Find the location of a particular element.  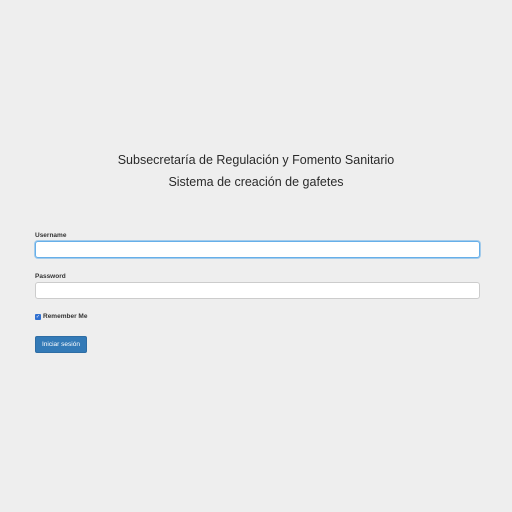

system-title: Sistema de creación de gafetes is located at coordinates (256, 182).